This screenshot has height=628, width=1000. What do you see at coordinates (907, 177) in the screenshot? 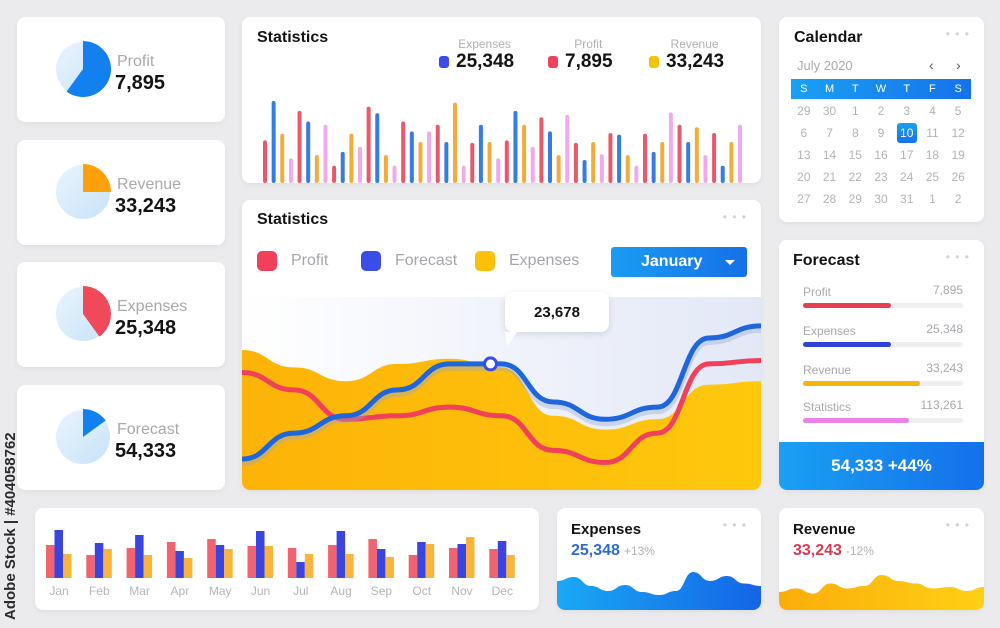
I see `calendar-day: 24` at bounding box center [907, 177].